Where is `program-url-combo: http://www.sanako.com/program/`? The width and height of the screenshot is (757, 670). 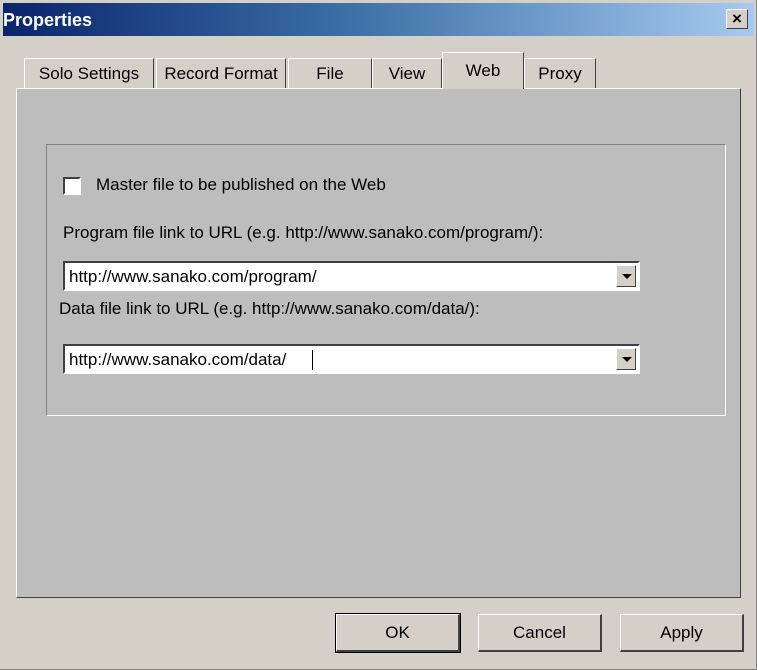
program-url-combo: http://www.sanako.com/program/ is located at coordinates (351, 276).